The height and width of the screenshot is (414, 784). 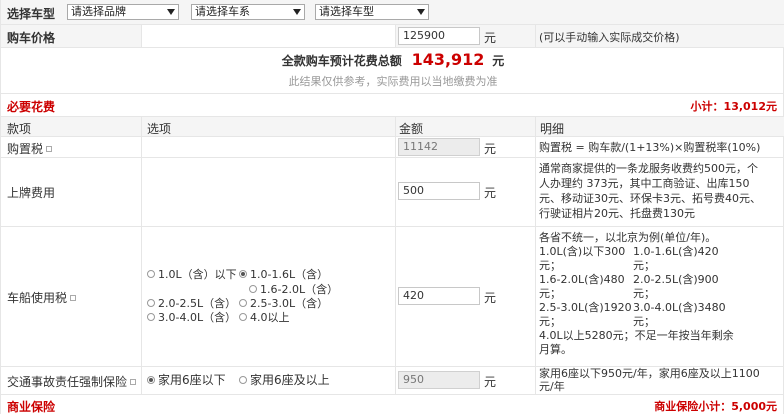 I want to click on plate-fee-input: 500, so click(x=439, y=191).